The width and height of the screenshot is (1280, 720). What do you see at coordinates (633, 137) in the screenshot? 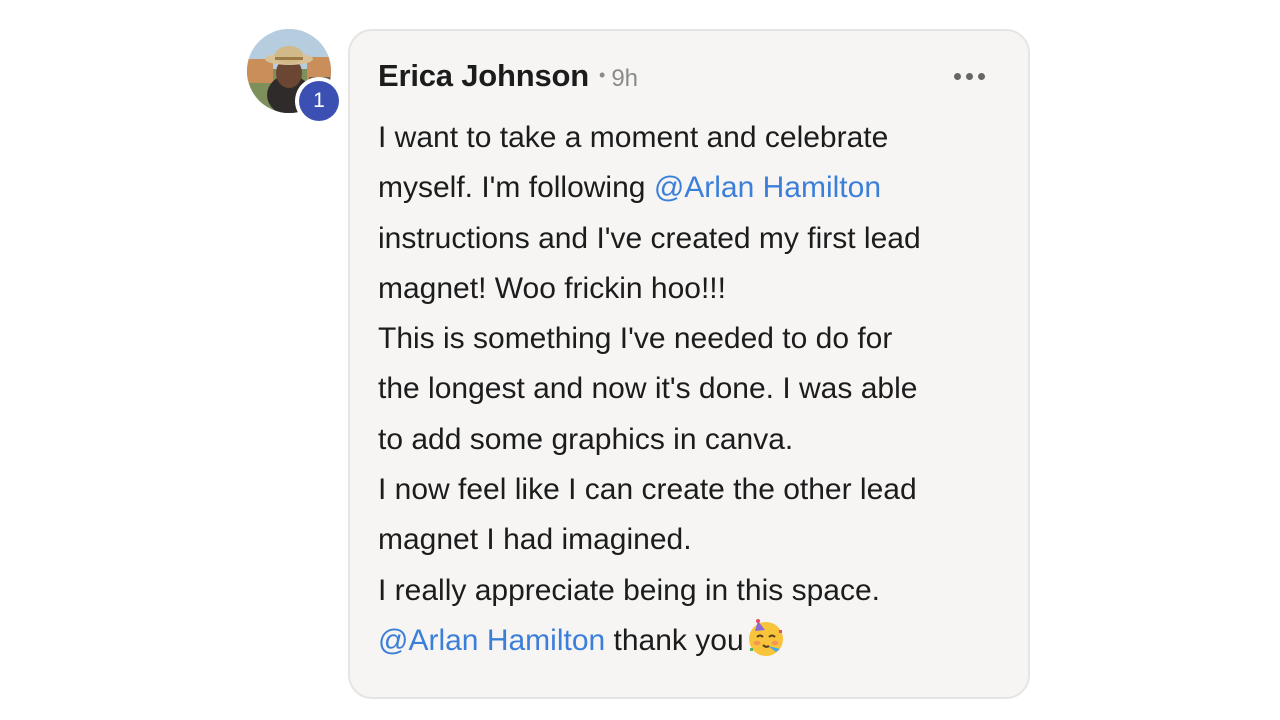
I see `post-text-line: I want to take a moment and celebrate` at bounding box center [633, 137].